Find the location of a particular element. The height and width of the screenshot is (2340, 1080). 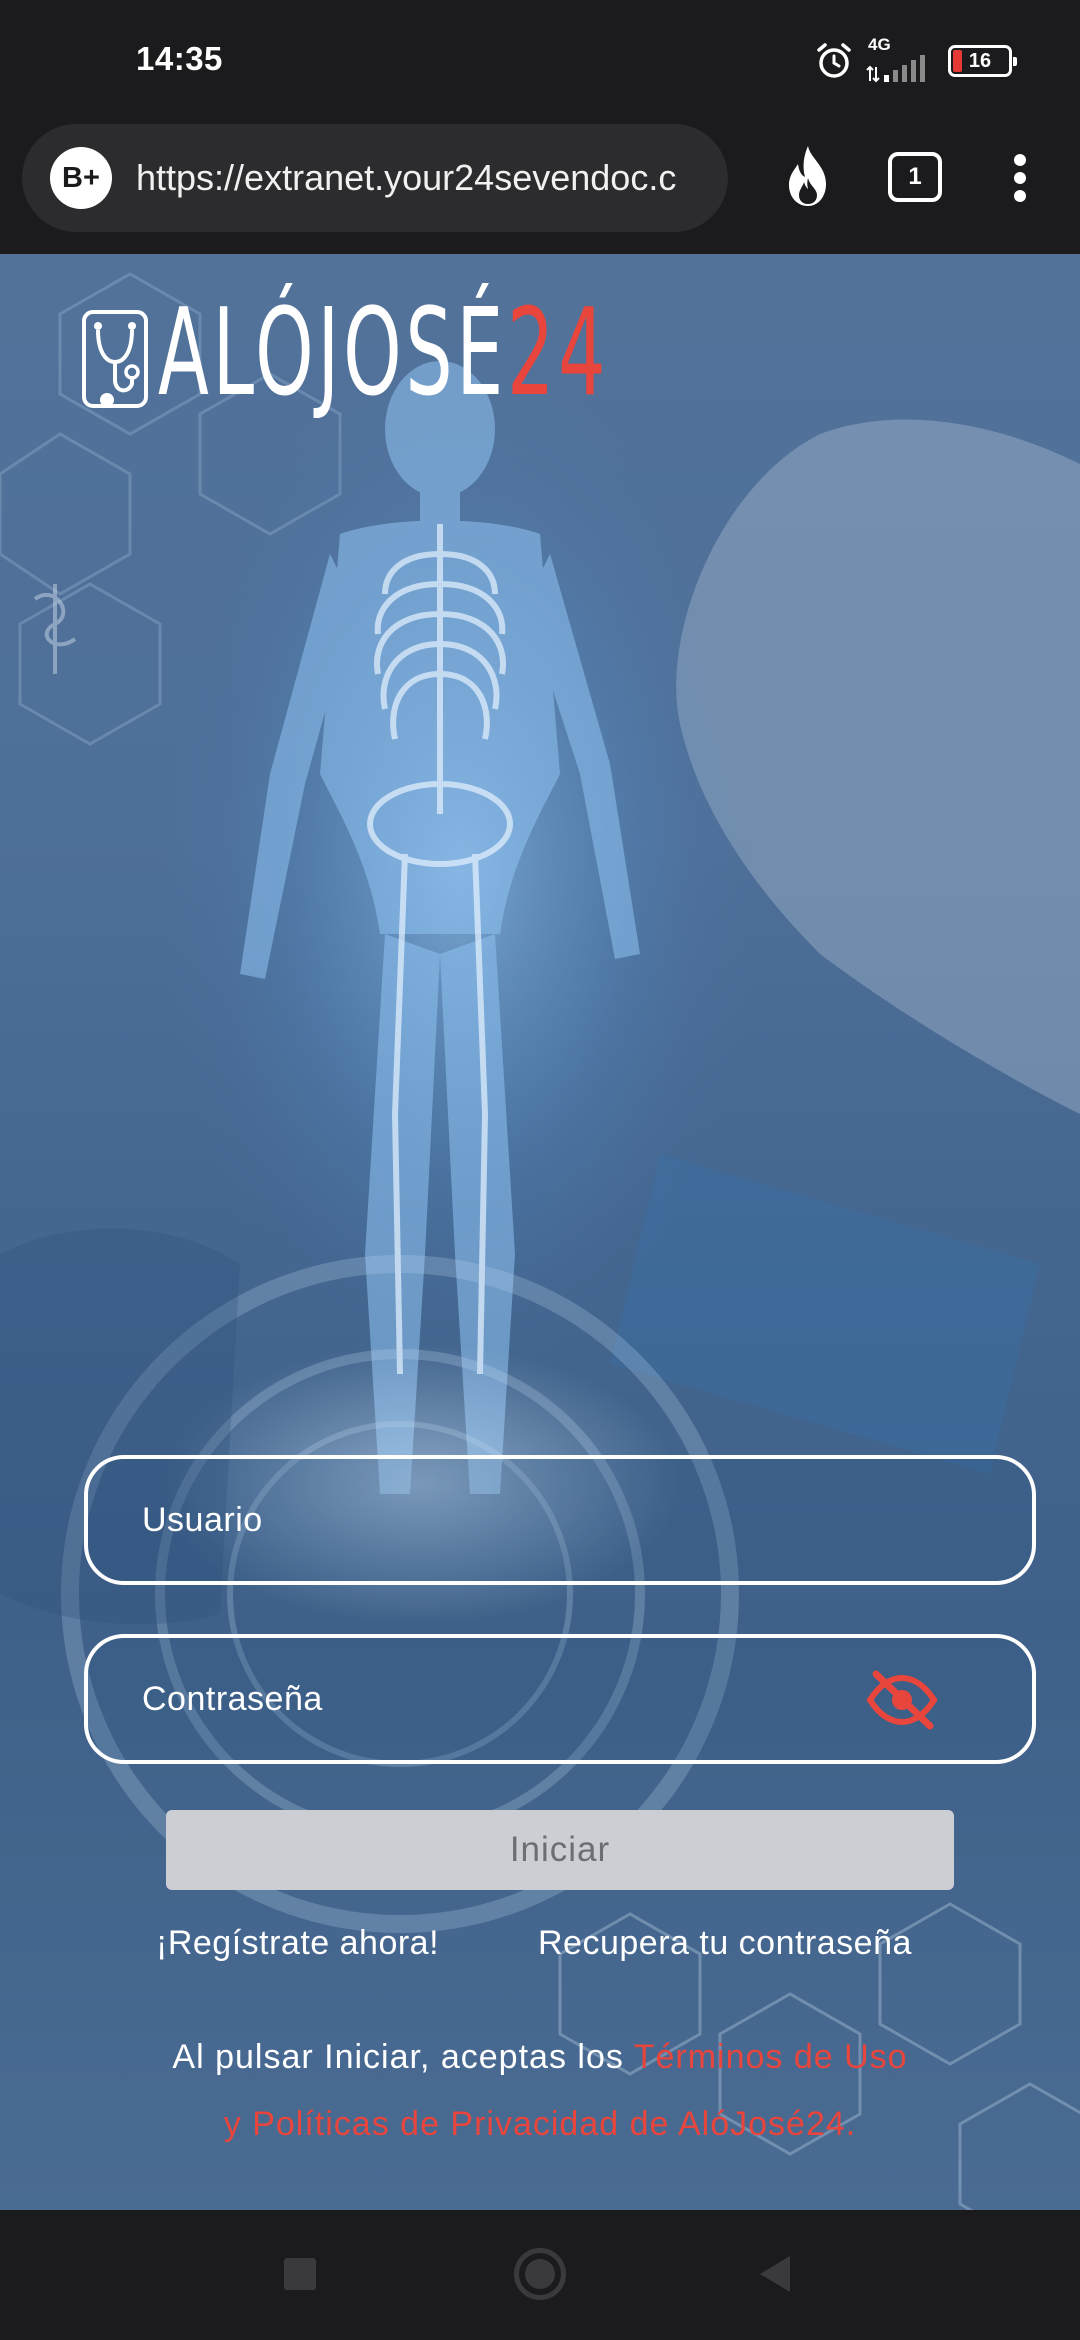

more-vert-icon is located at coordinates (1020, 178).